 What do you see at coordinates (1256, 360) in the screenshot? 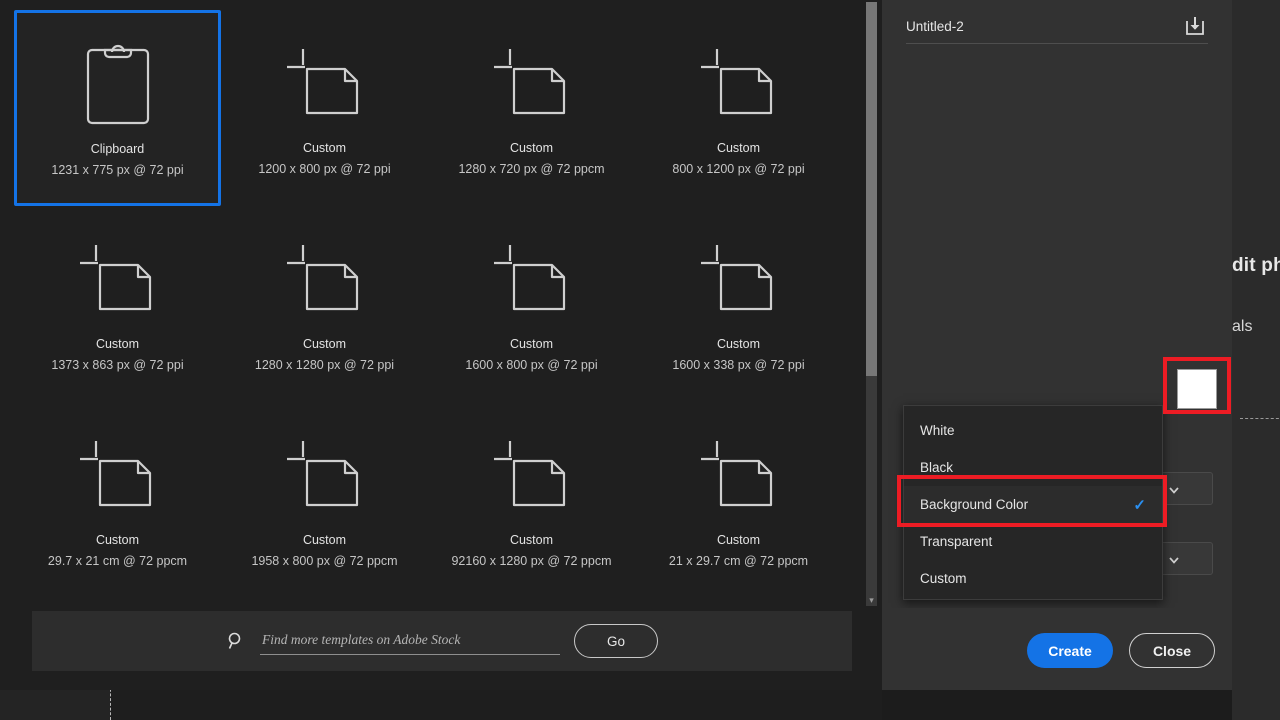
I see `background-app-column` at bounding box center [1256, 360].